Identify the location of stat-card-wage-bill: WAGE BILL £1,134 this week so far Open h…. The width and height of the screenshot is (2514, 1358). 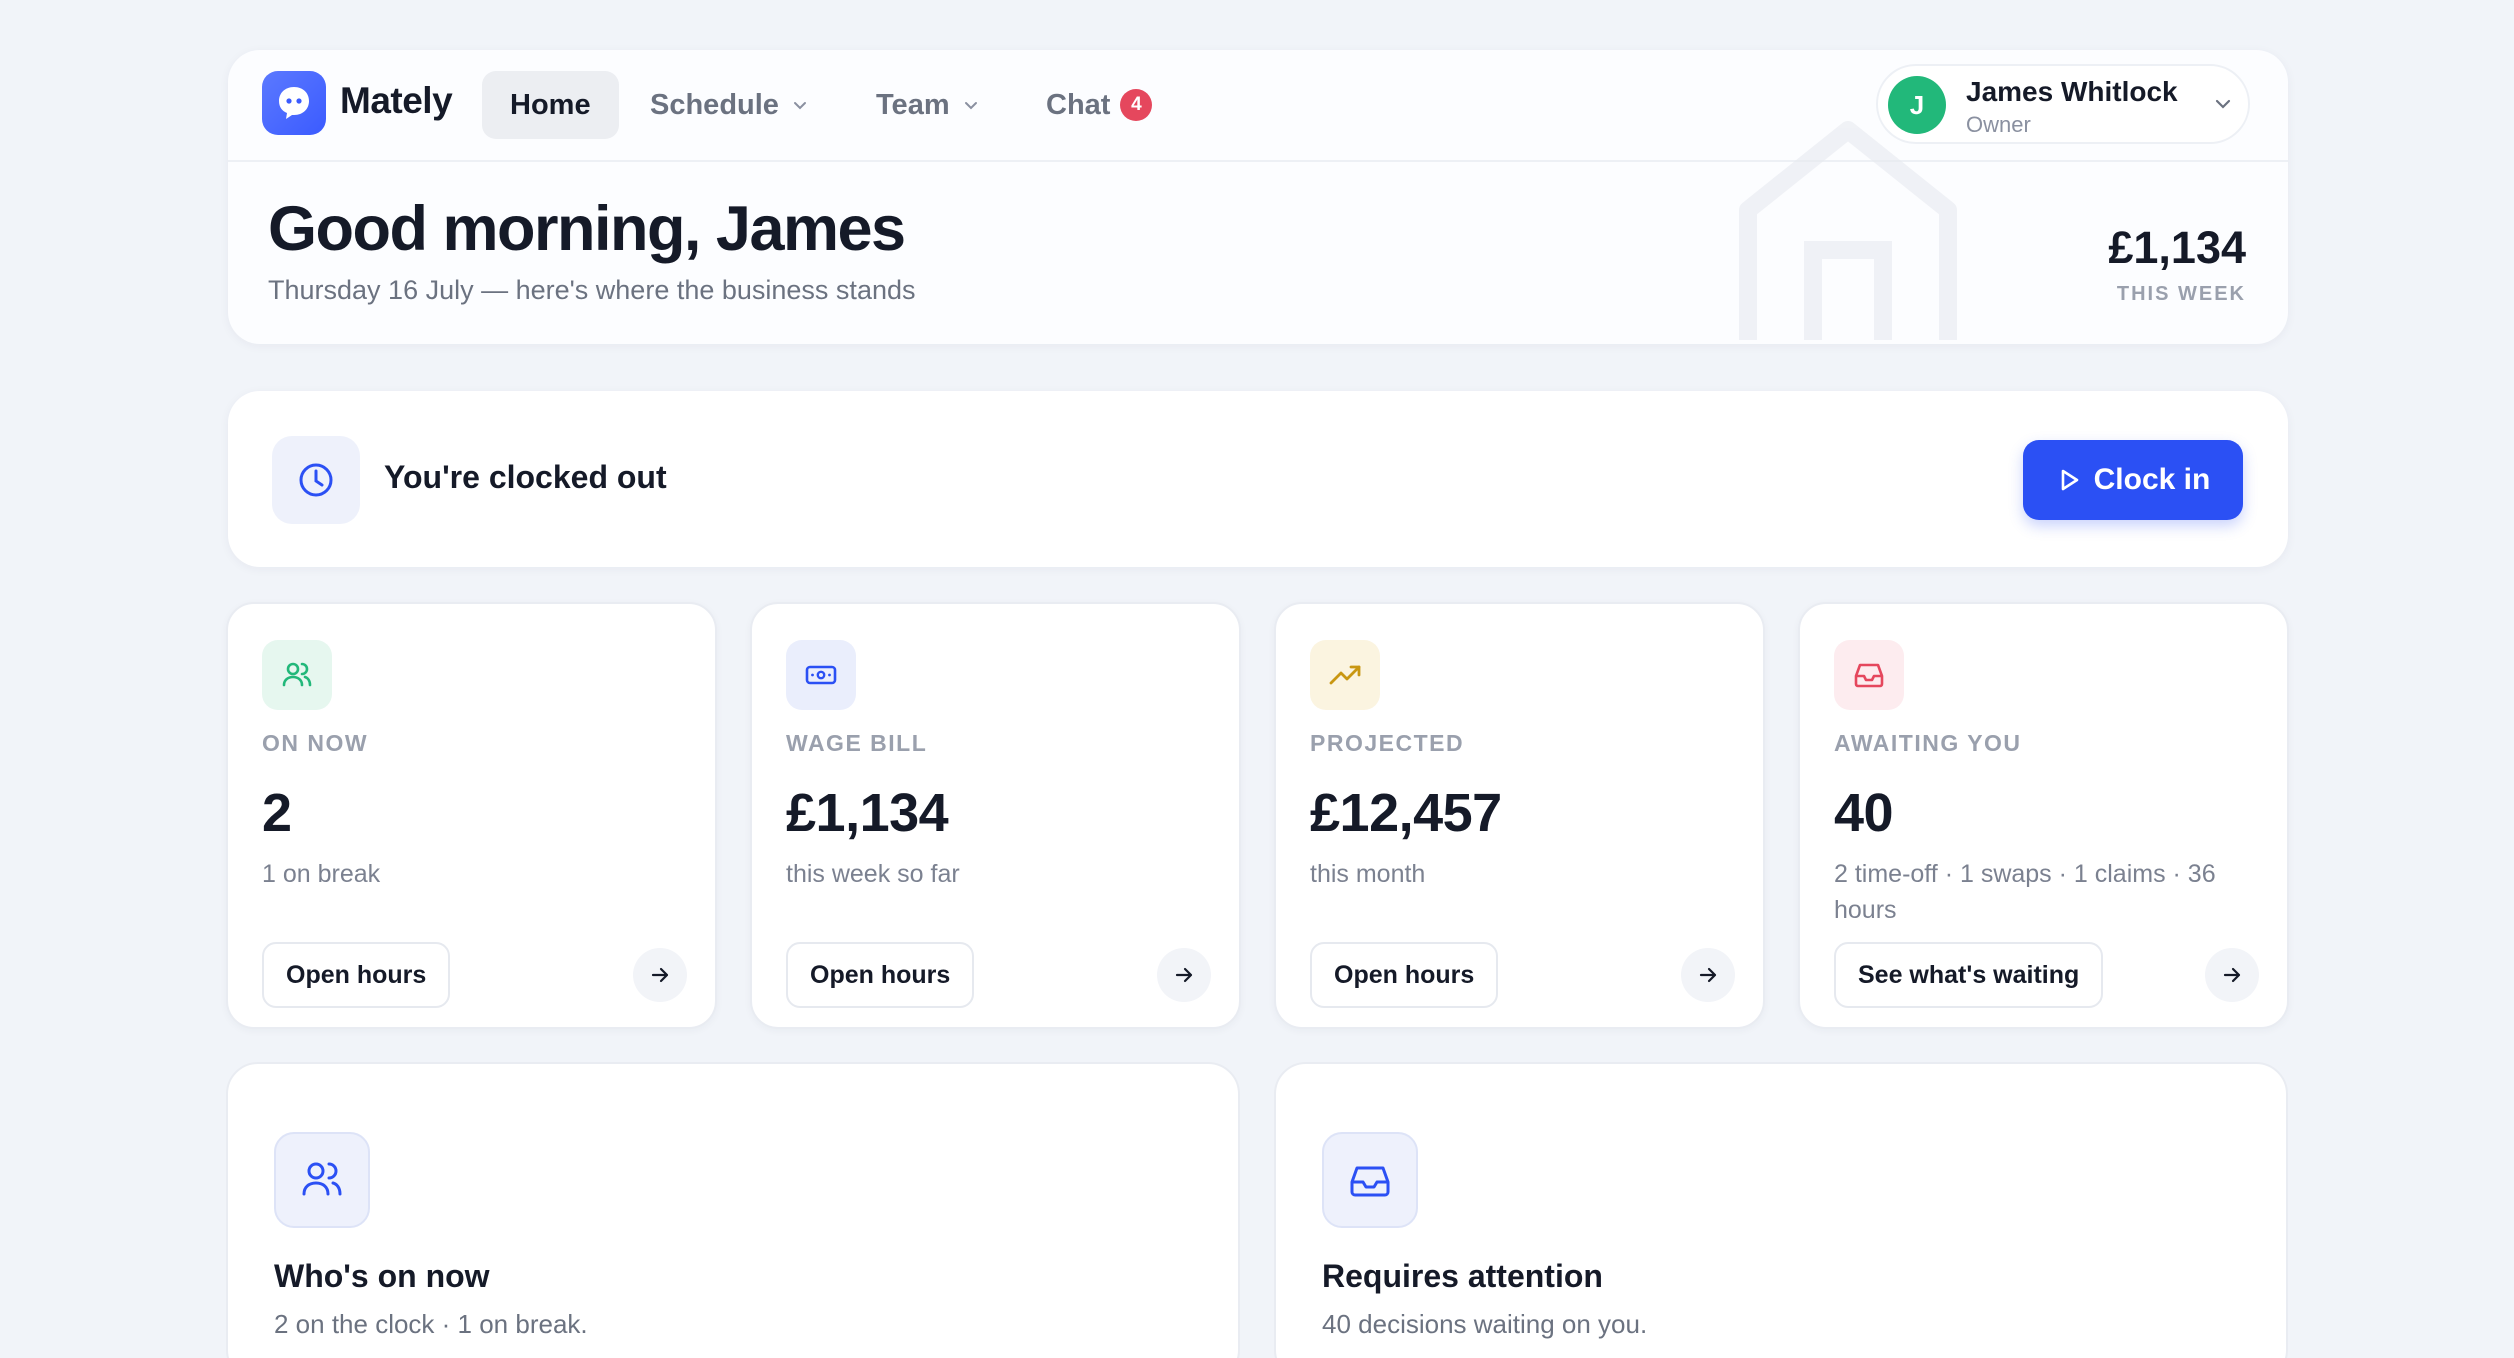
(995, 815).